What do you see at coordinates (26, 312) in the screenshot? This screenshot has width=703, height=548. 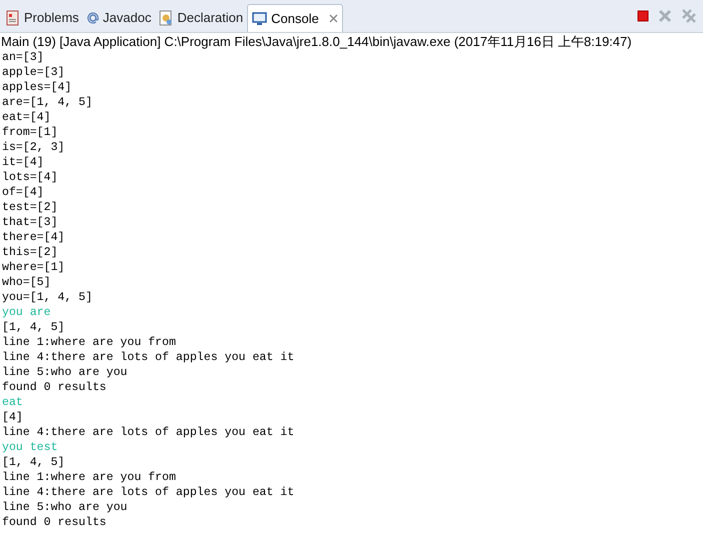 I see `console-input-line: you are` at bounding box center [26, 312].